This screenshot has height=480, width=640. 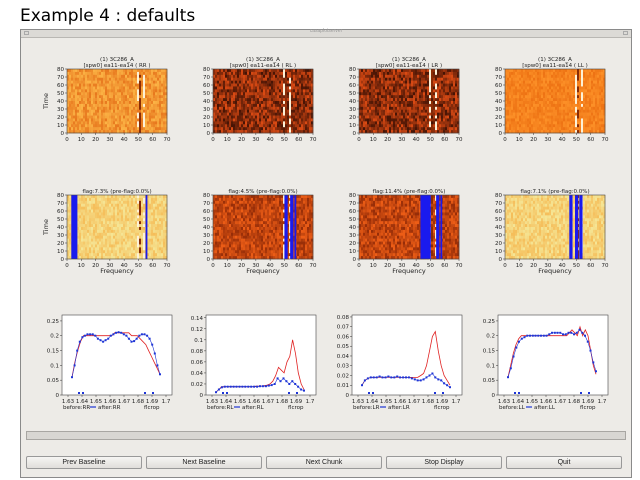 What do you see at coordinates (326, 33) in the screenshot?
I see `window-titlebar: casaplotserver` at bounding box center [326, 33].